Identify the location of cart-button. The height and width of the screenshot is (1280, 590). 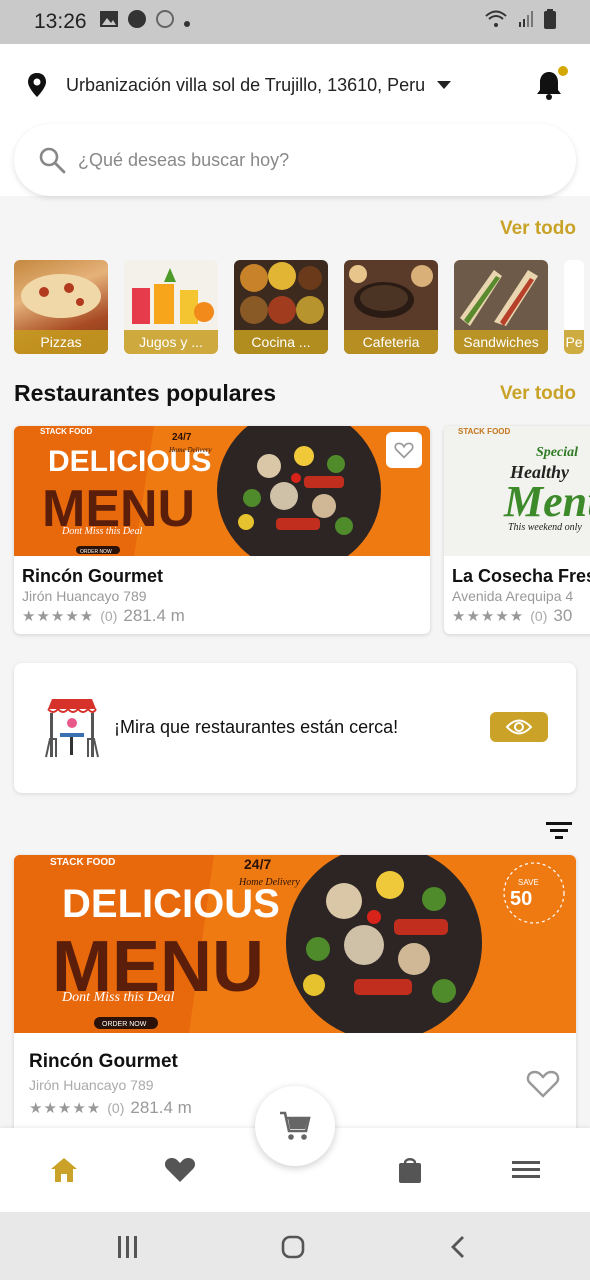
(295, 1126).